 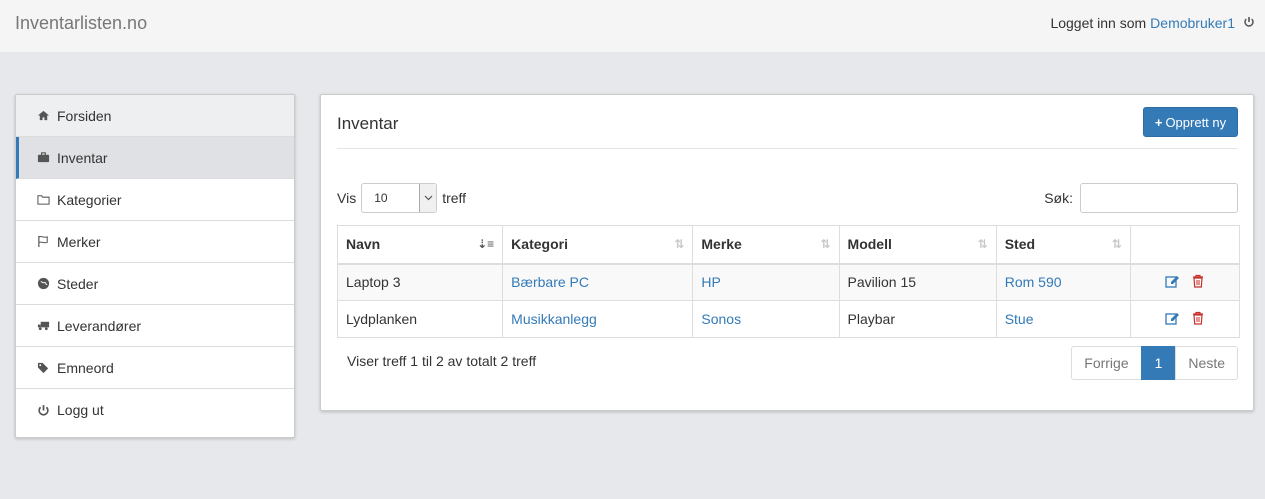 I want to click on column-header-sted: Sted ⇅, so click(x=1063, y=245).